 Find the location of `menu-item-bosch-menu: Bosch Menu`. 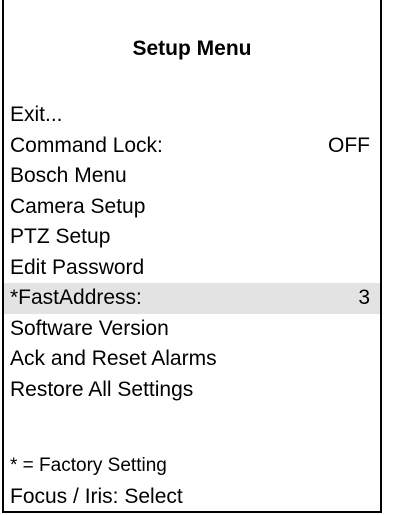

menu-item-bosch-menu: Bosch Menu is located at coordinates (192, 176).